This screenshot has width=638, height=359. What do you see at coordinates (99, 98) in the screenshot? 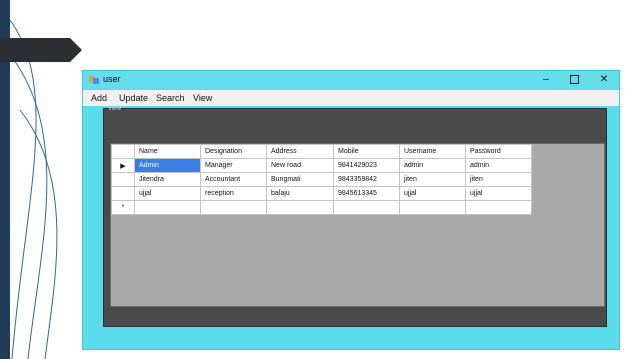
I see `menu-add: Add` at bounding box center [99, 98].